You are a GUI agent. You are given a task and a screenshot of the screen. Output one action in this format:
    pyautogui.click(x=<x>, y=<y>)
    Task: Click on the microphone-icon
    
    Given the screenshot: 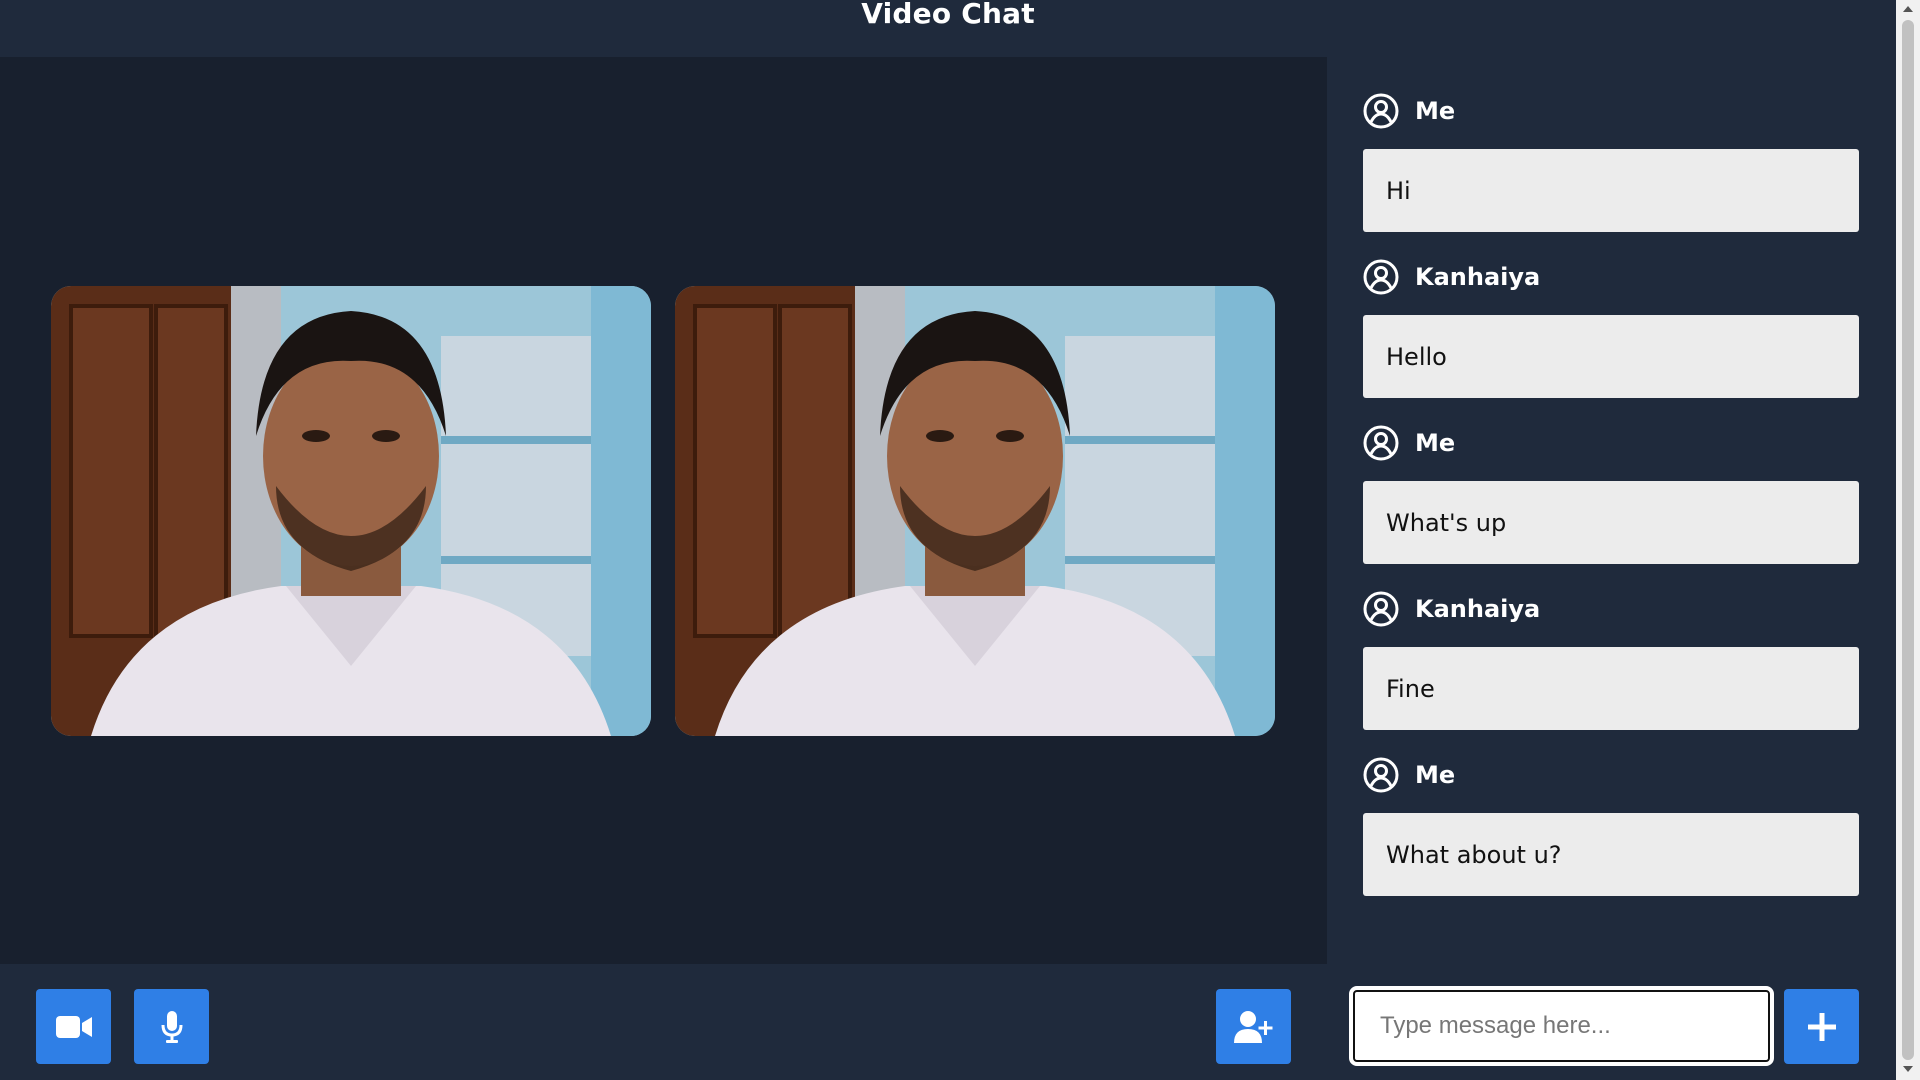 What is the action you would take?
    pyautogui.click(x=171, y=1026)
    